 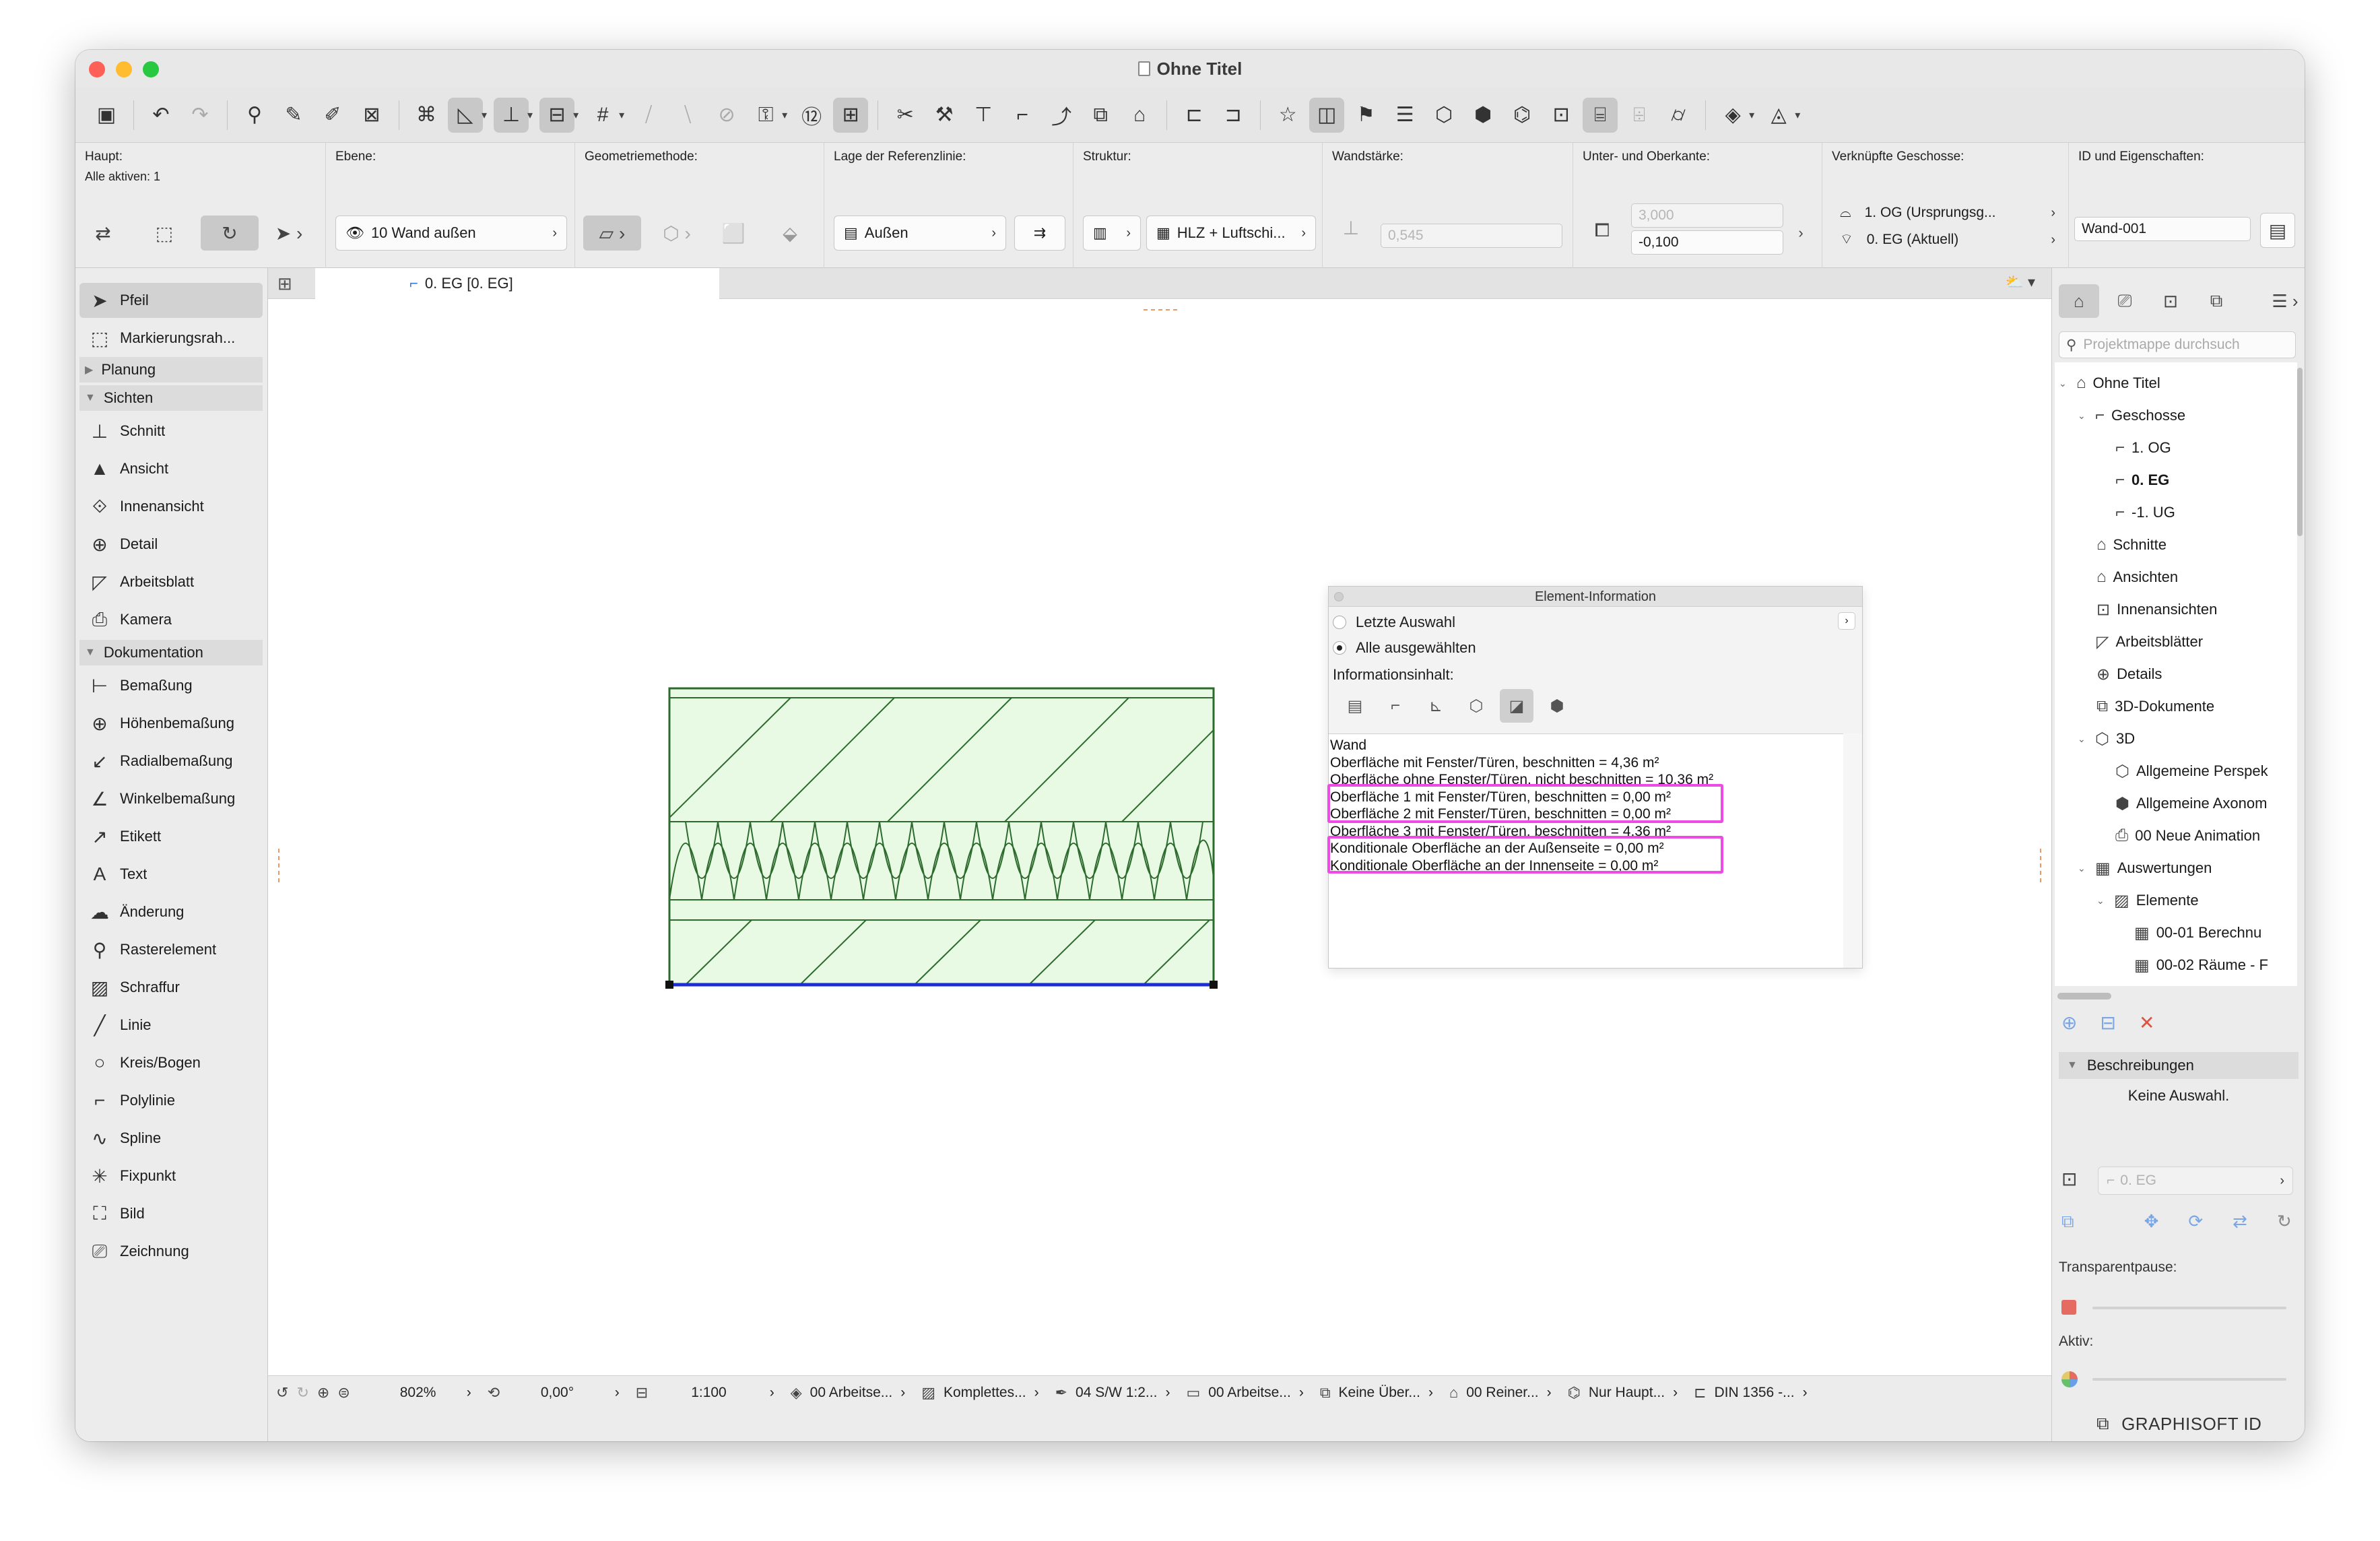 I want to click on tool-arc: ○ Kreis/Bogen, so click(x=171, y=1062).